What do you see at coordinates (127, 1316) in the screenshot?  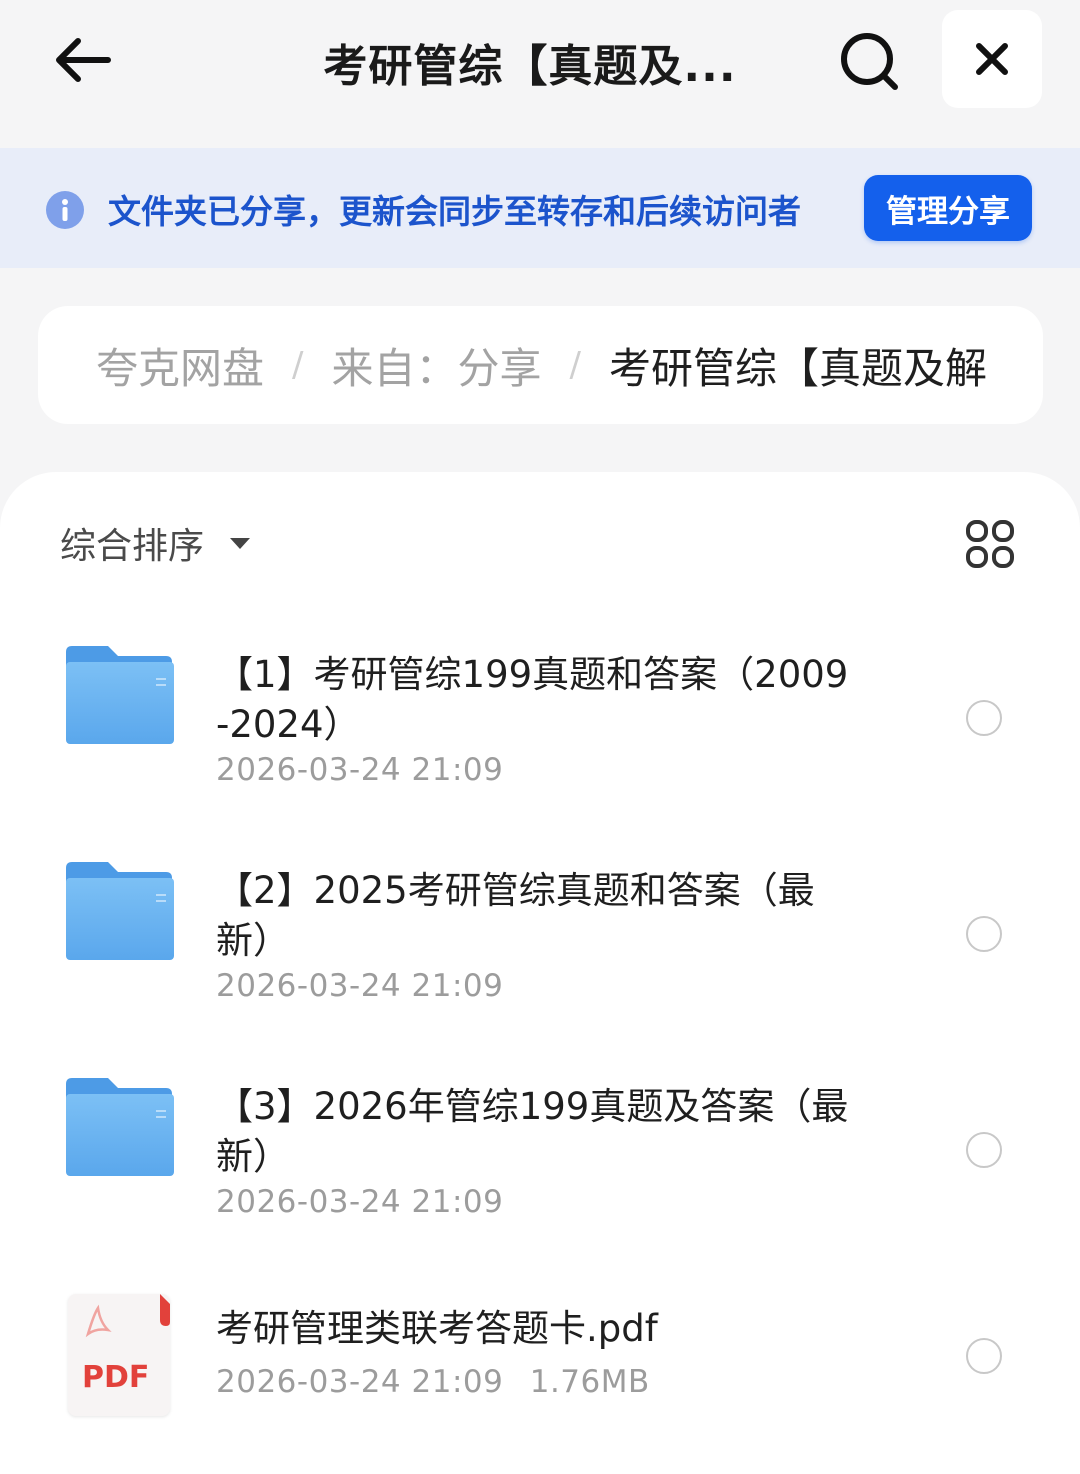 I see `acrobat-icon` at bounding box center [127, 1316].